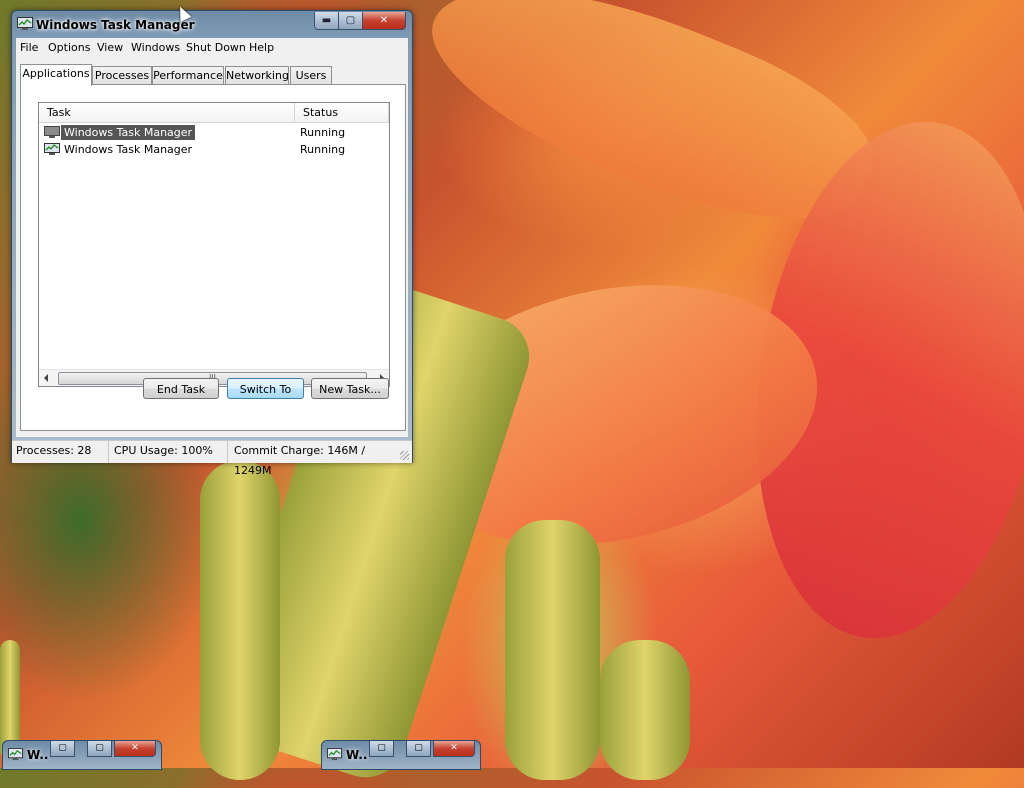 Image resolution: width=1024 pixels, height=788 pixels. I want to click on menu-view: View, so click(110, 47).